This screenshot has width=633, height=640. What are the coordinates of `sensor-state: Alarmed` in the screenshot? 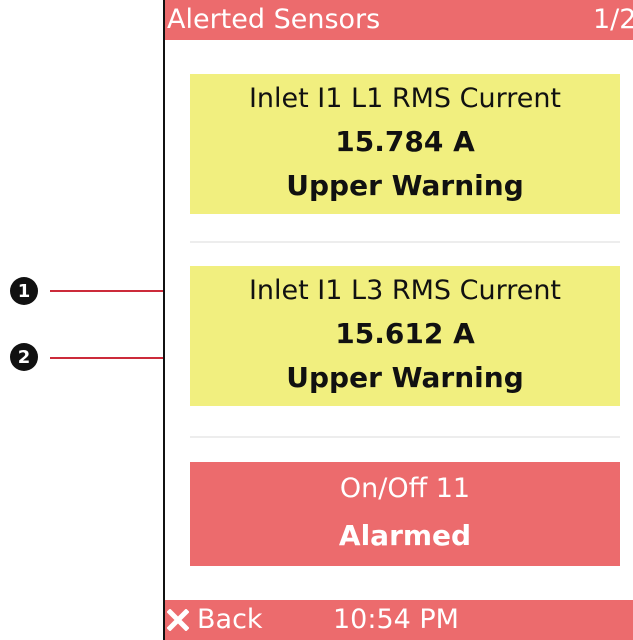 It's located at (405, 535).